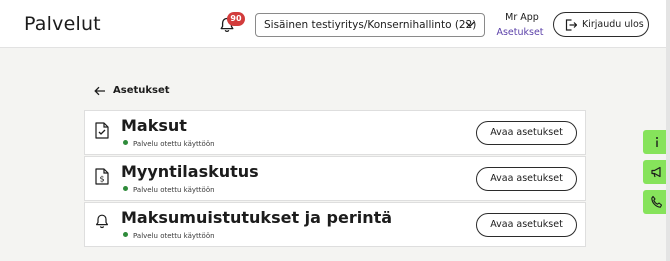 This screenshot has width=670, height=261. Describe the element at coordinates (470, 24) in the screenshot. I see `chevron-down-icon` at that location.